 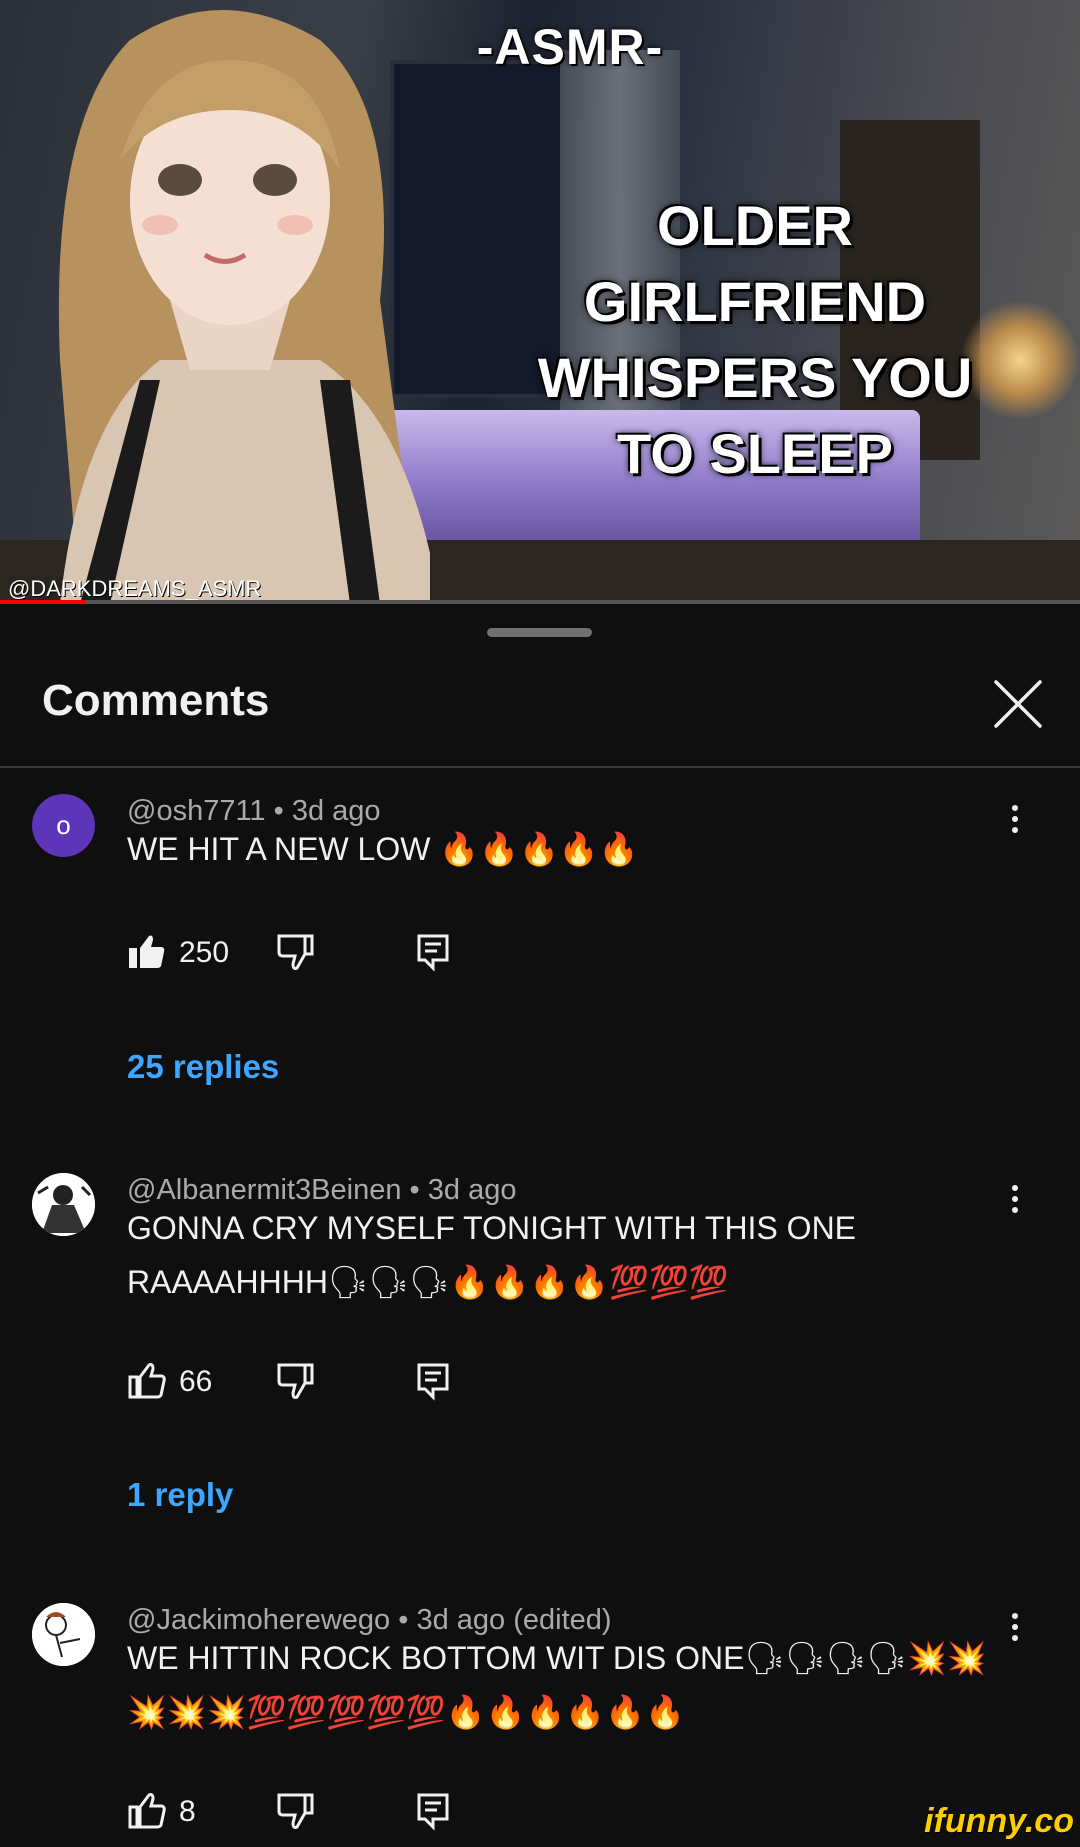 What do you see at coordinates (540, 767) in the screenshot?
I see `header-divider` at bounding box center [540, 767].